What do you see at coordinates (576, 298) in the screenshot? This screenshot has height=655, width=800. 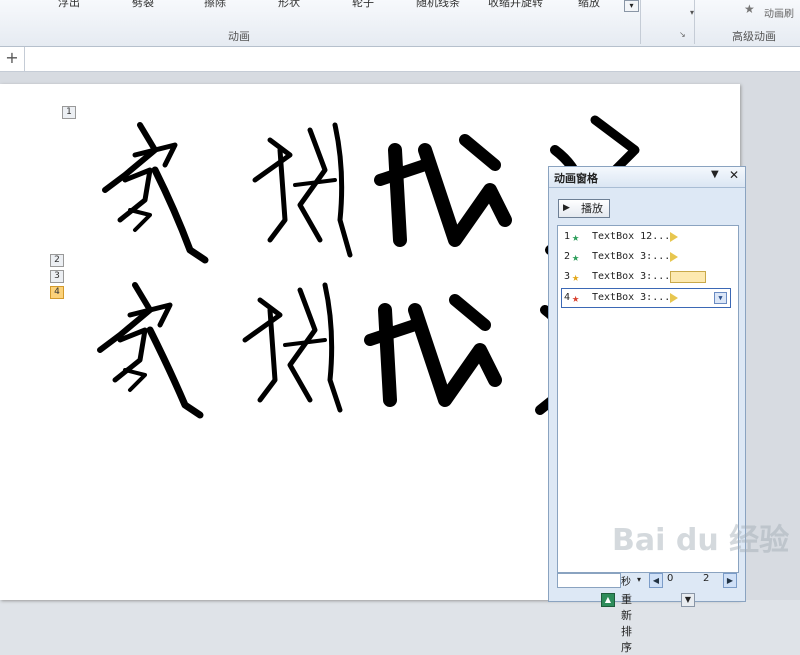 I see `exit-star-icon: ★` at bounding box center [576, 298].